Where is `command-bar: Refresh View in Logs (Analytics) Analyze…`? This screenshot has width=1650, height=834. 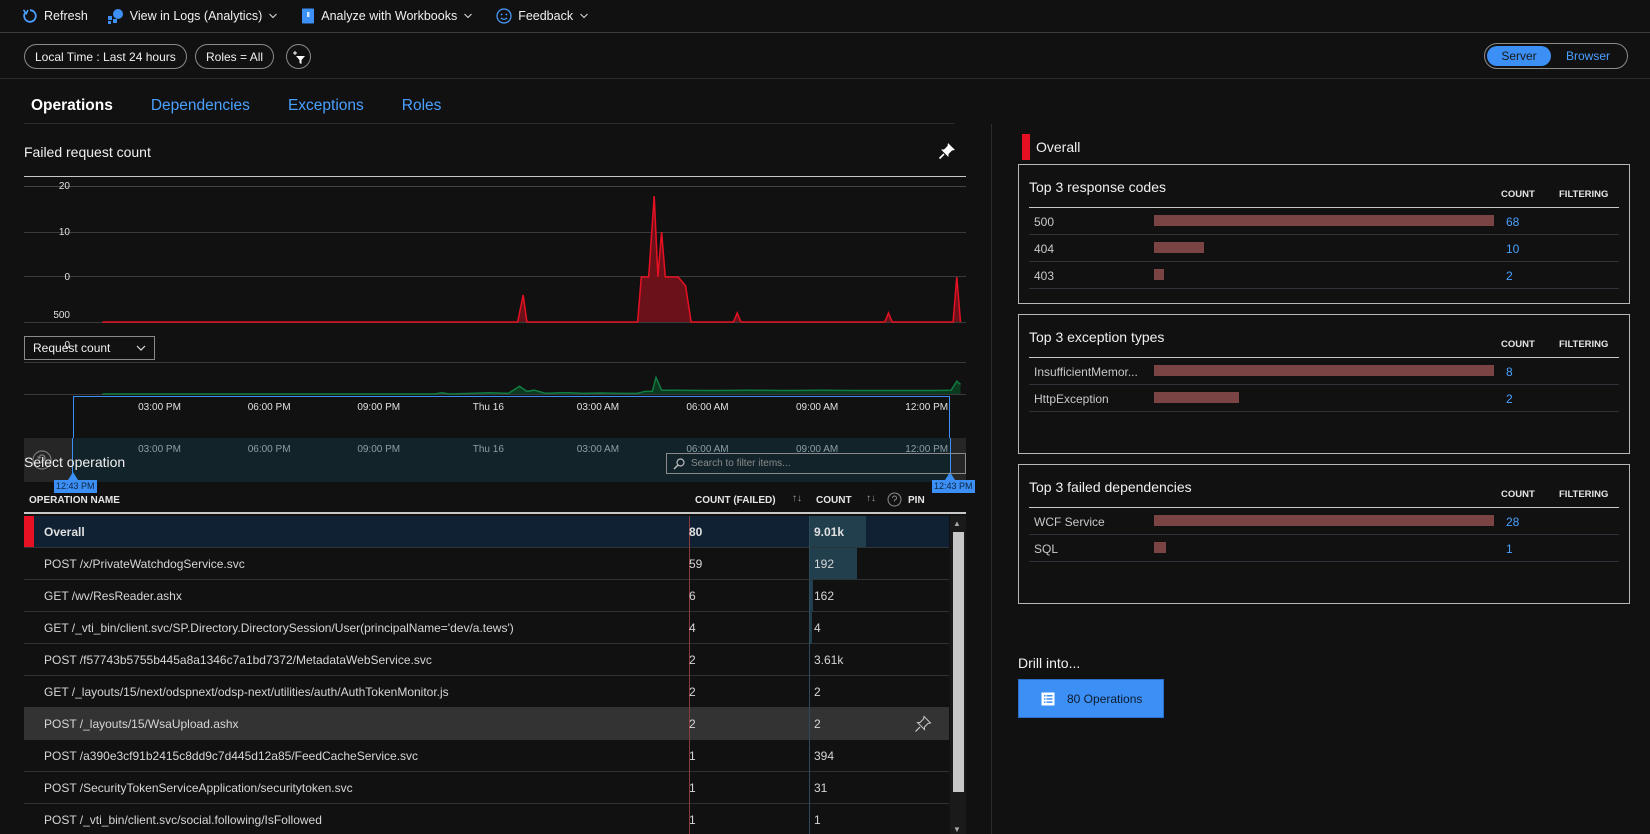
command-bar: Refresh View in Logs (Analytics) Analyze… is located at coordinates (825, 16).